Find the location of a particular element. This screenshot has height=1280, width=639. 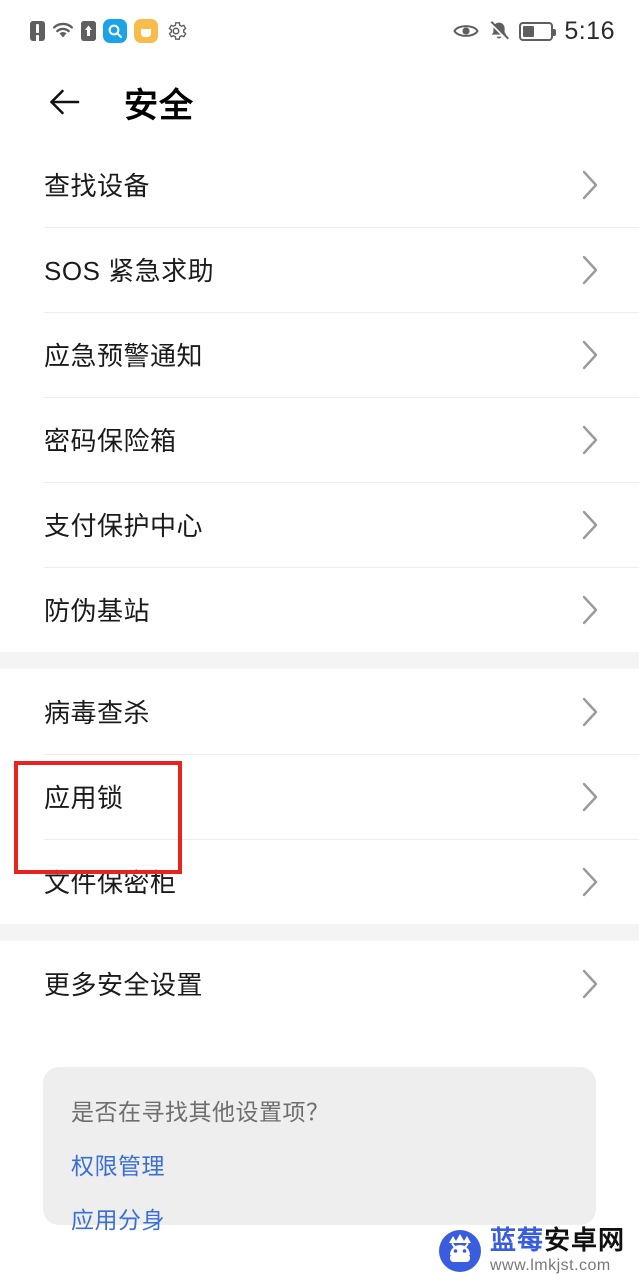

capsule-badge-icon is located at coordinates (146, 31).